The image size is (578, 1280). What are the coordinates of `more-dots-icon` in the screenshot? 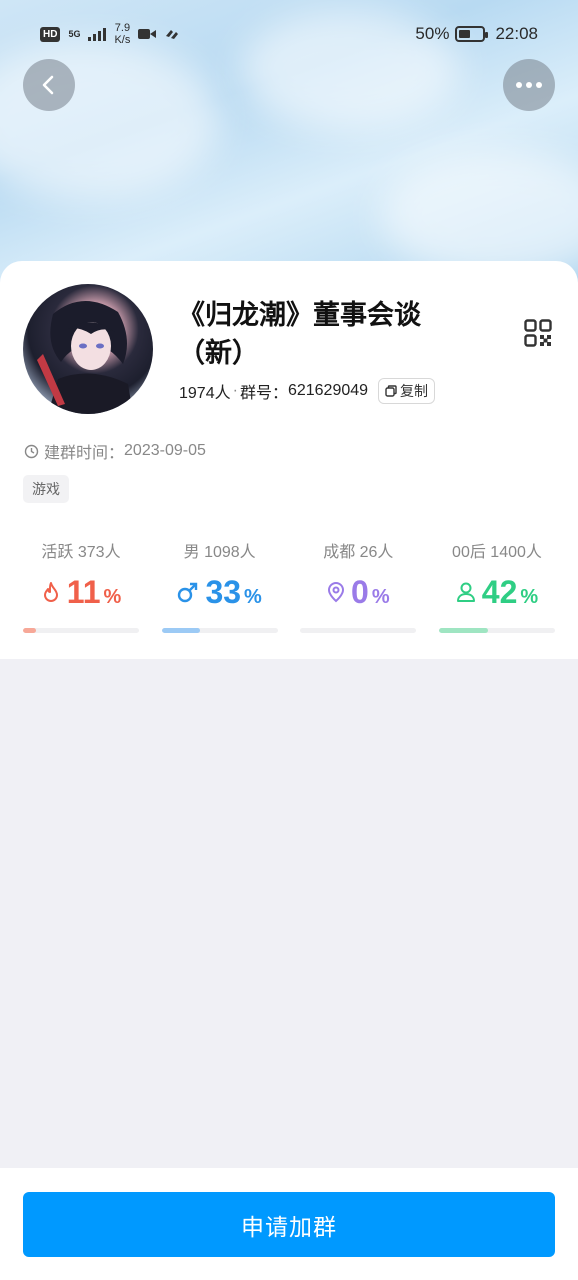 It's located at (529, 85).